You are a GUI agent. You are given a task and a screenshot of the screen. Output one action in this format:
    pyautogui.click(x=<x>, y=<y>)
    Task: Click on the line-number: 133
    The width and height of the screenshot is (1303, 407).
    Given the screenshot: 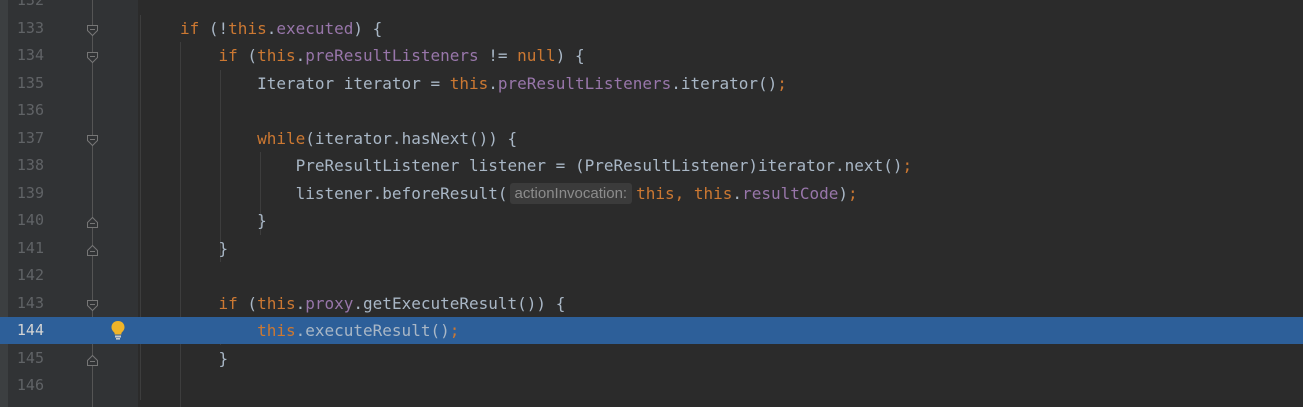 What is the action you would take?
    pyautogui.click(x=26, y=28)
    